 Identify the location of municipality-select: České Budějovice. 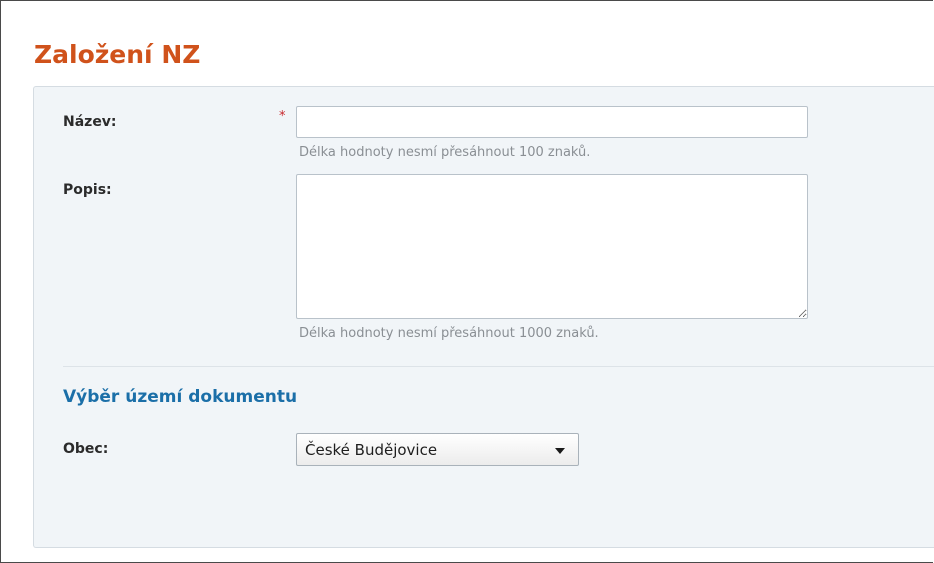
(437, 449).